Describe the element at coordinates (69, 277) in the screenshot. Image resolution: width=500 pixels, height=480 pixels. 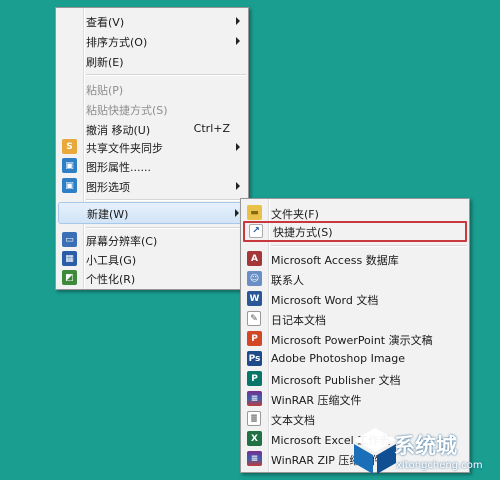
I see `personalize-icon: ◩` at that location.